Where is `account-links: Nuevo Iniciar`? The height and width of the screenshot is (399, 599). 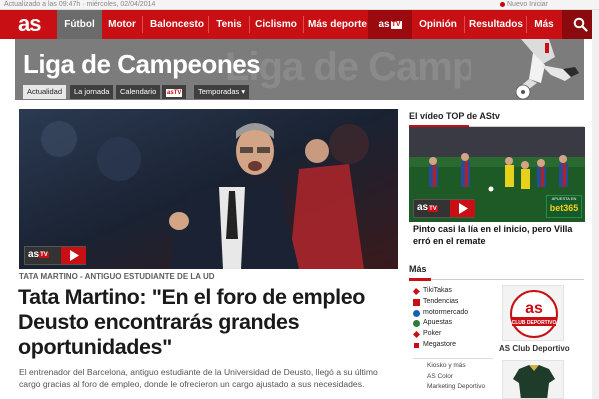 account-links: Nuevo Iniciar is located at coordinates (524, 4).